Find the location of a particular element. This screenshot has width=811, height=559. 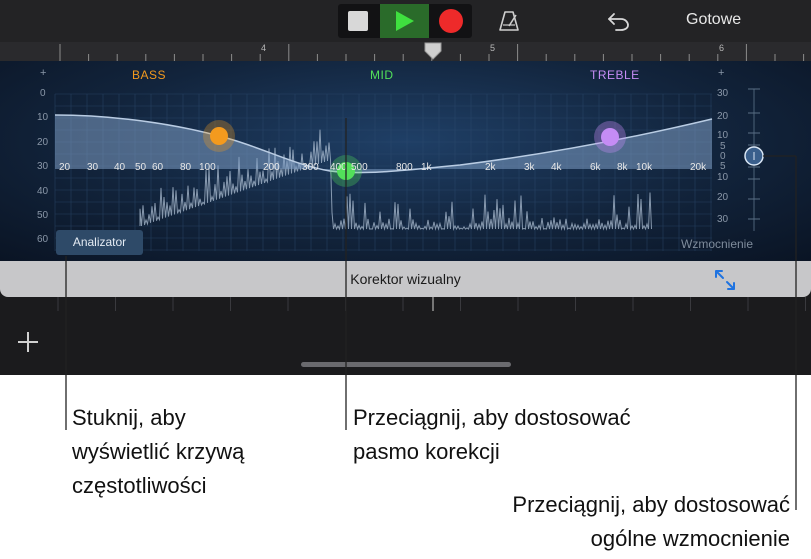

frequency-label: 8k is located at coordinates (622, 167).